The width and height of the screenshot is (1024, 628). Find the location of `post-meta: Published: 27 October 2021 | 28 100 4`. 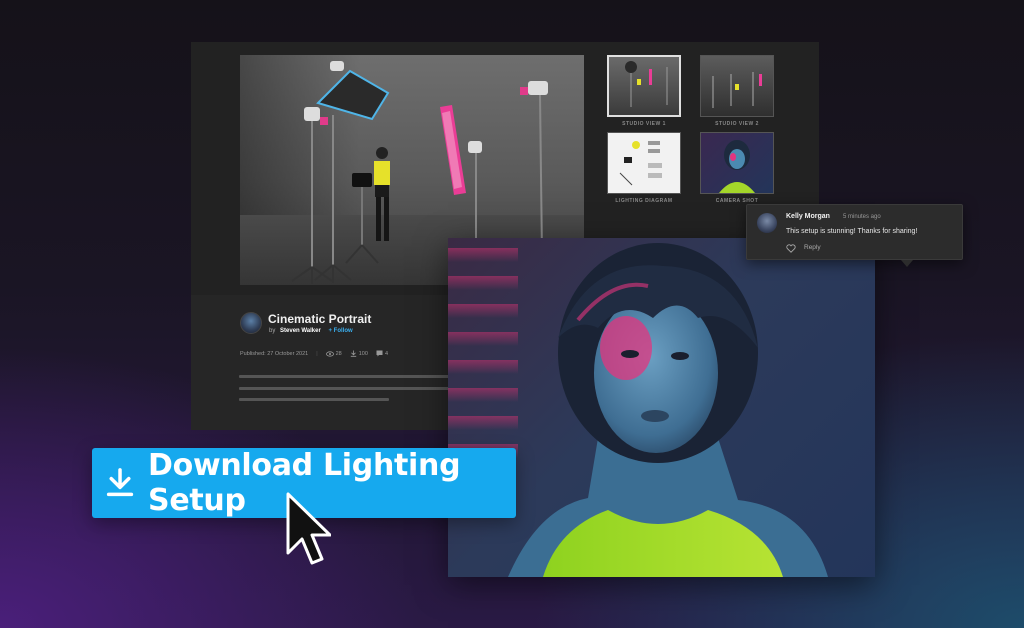

post-meta: Published: 27 October 2021 | 28 100 4 is located at coordinates (314, 353).